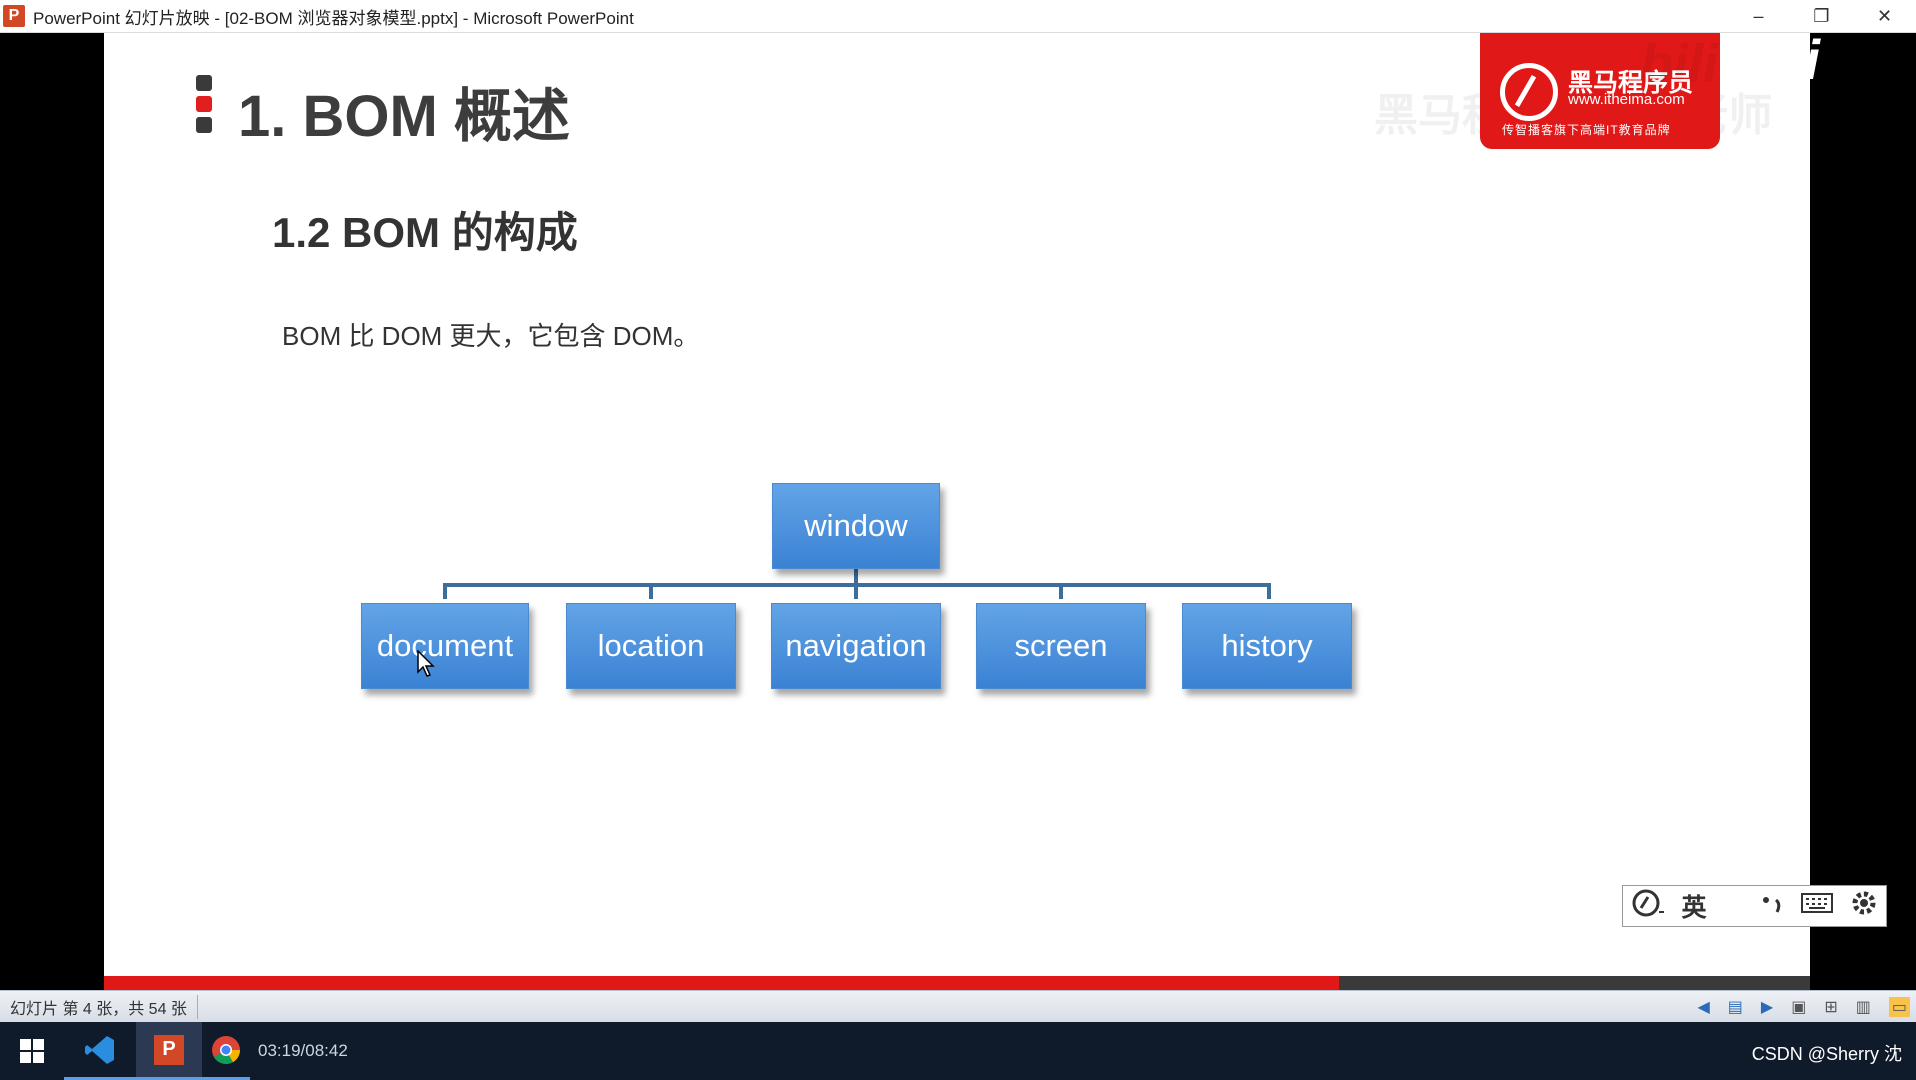  Describe the element at coordinates (52, 511) in the screenshot. I see `left-letterbox` at that location.